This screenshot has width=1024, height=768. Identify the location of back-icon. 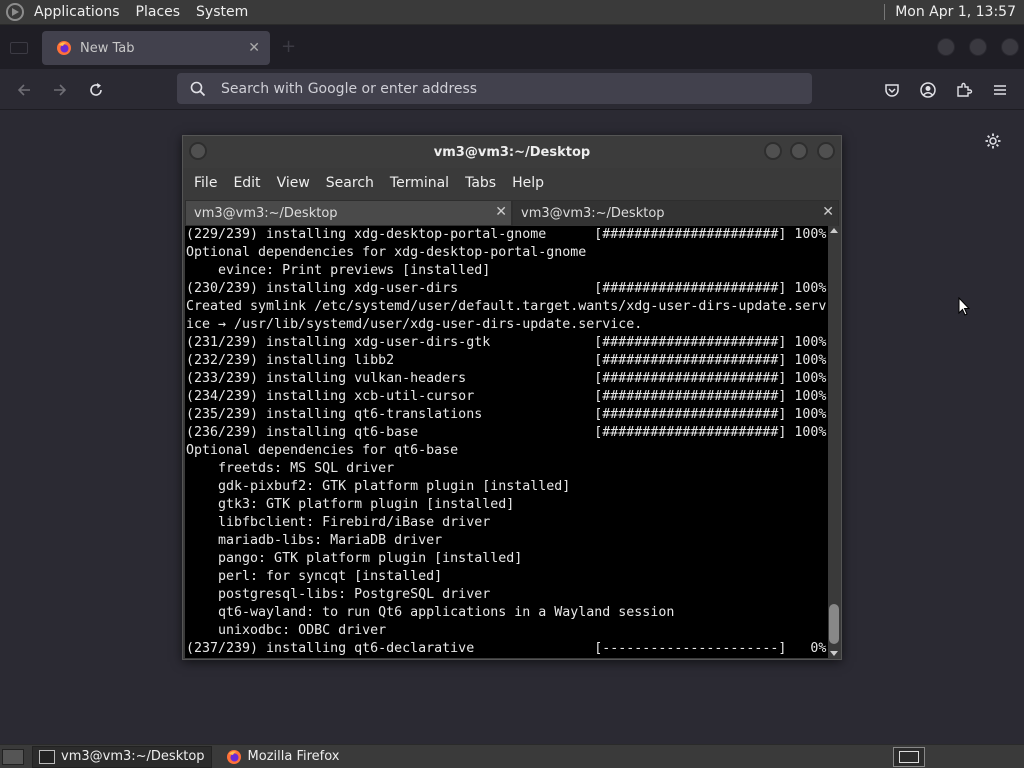
(24, 90).